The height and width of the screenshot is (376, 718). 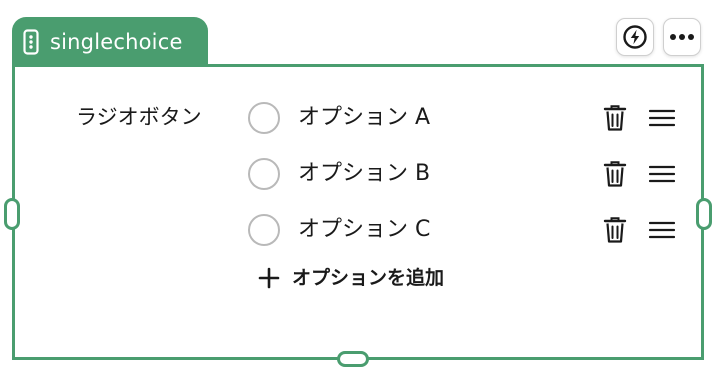 I want to click on field-type-icon, so click(x=31, y=41).